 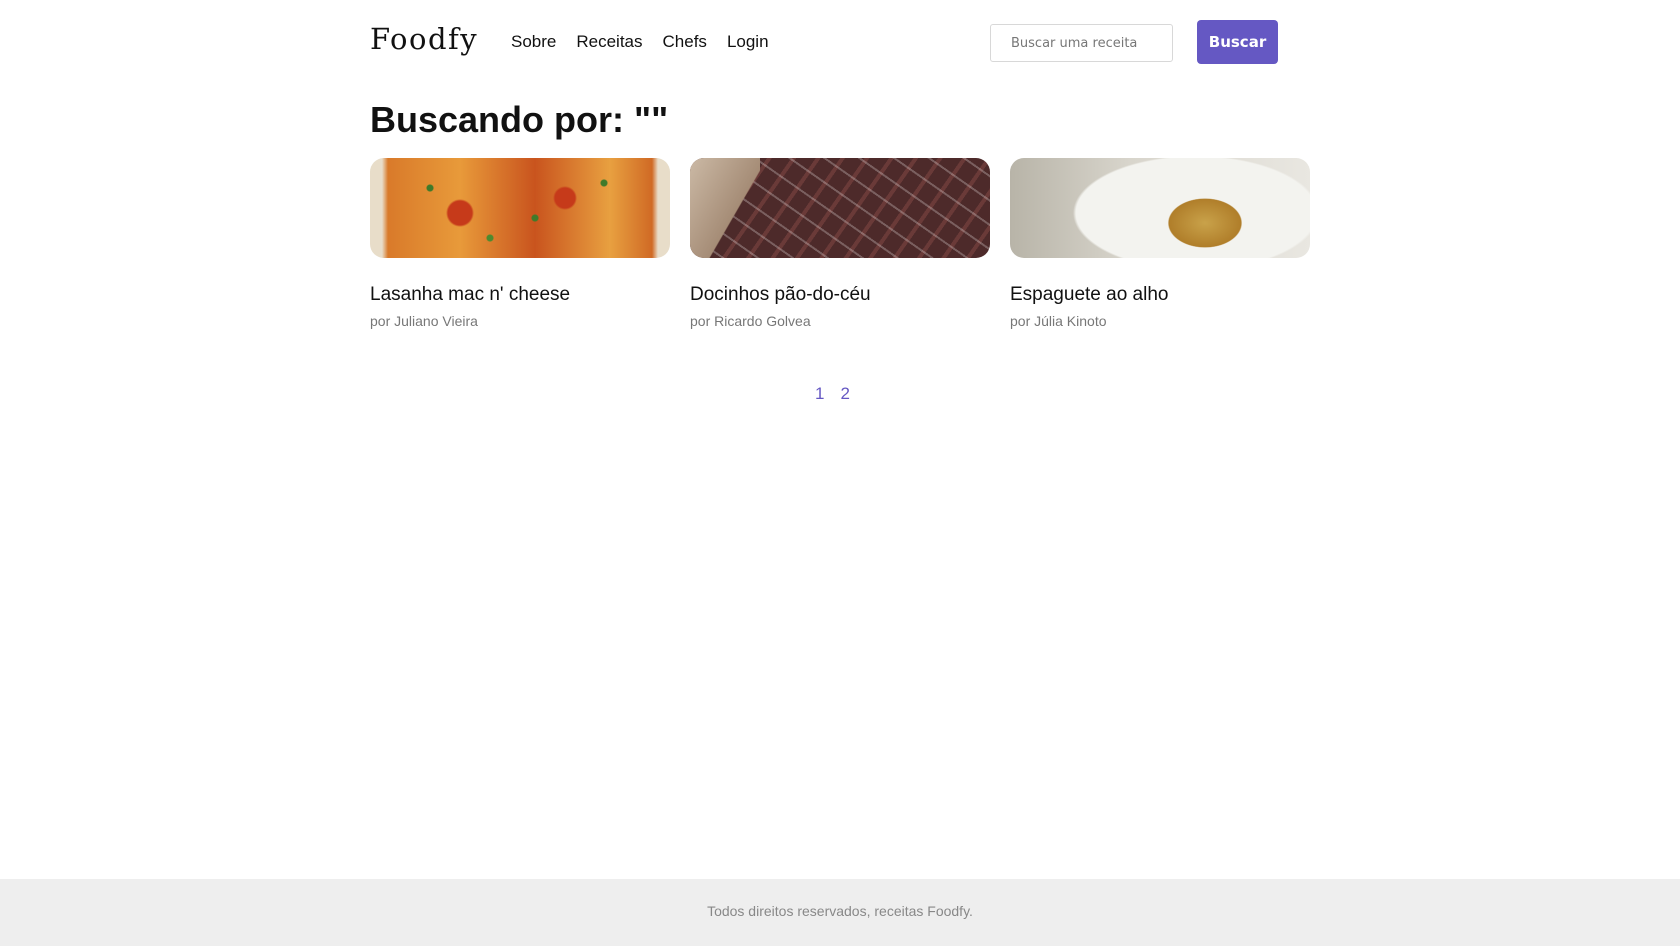 I want to click on site-header: Foodfy Sobre Receitas Chefs Login Buscar, so click(x=840, y=45).